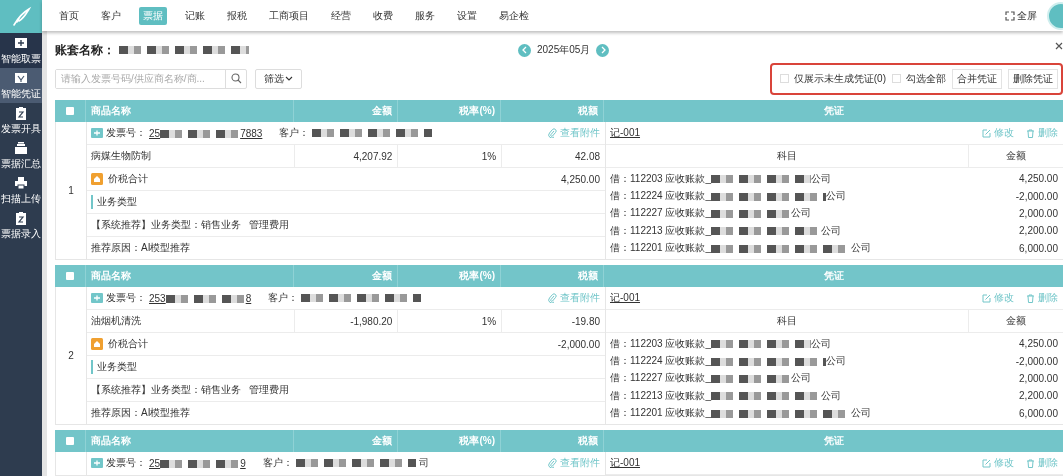 The height and width of the screenshot is (476, 1063). Describe the element at coordinates (191, 156) in the screenshot. I see `table-cell: 病媒生物防制` at that location.